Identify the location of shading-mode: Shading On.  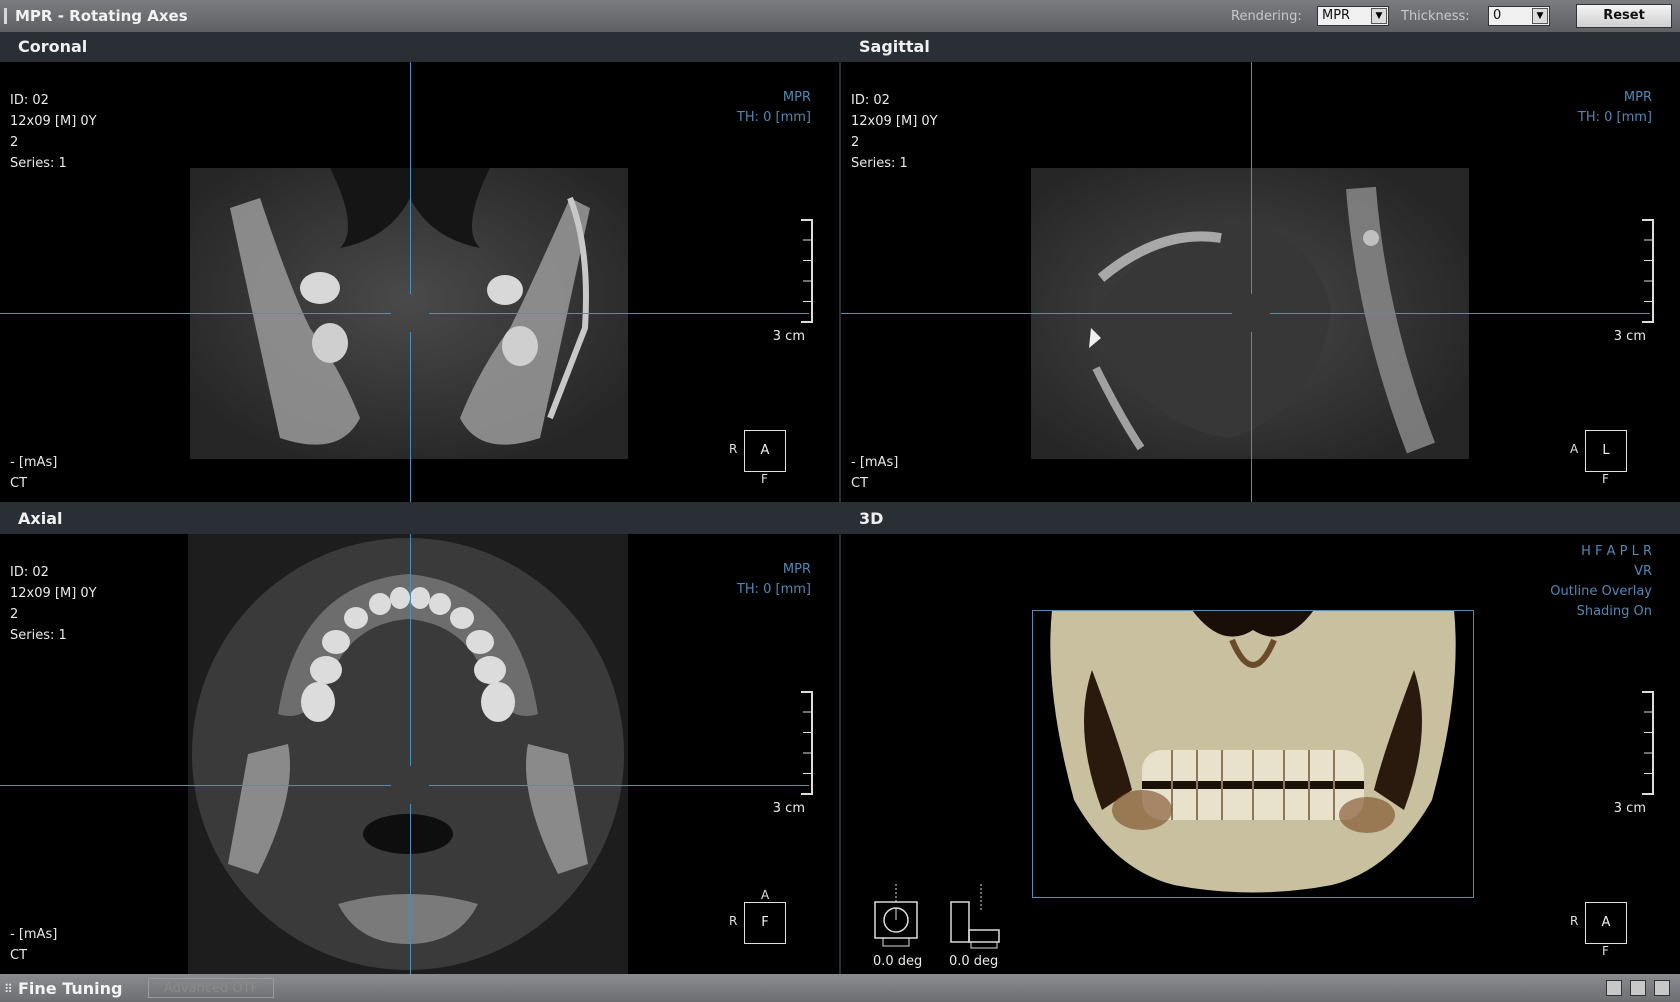
(1614, 611).